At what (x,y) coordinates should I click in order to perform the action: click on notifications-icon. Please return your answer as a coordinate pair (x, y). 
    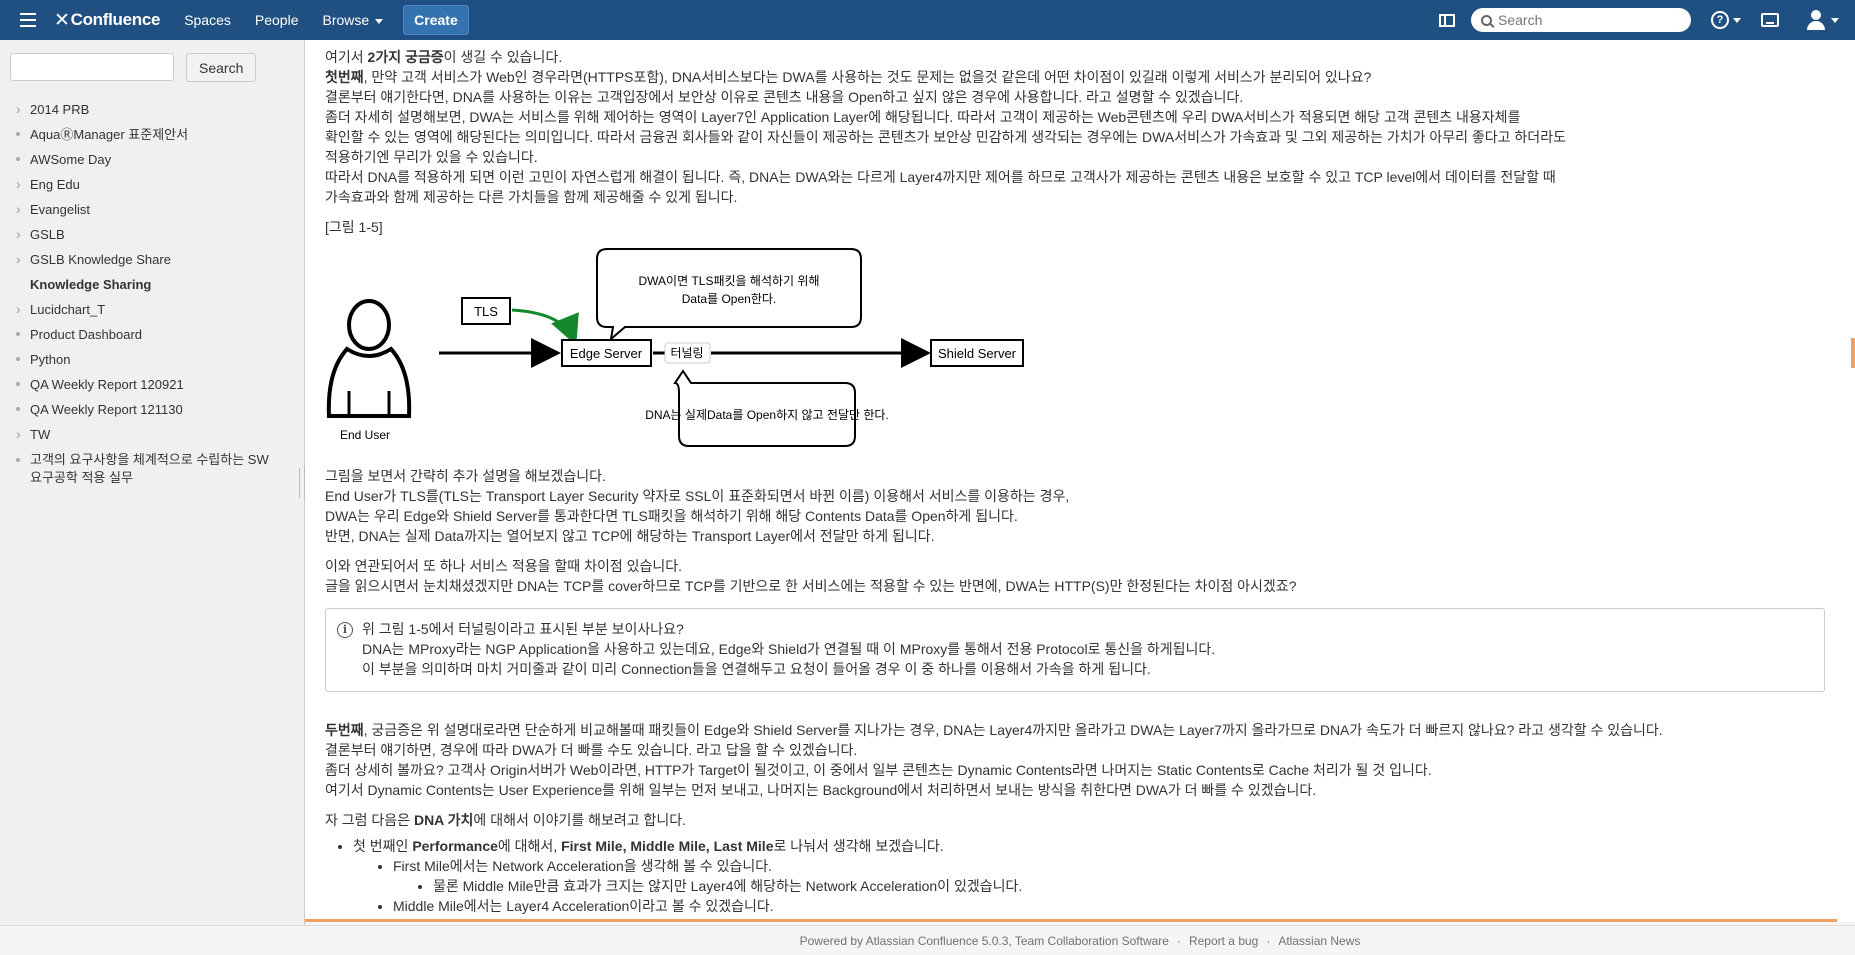
    Looking at the image, I should click on (1770, 20).